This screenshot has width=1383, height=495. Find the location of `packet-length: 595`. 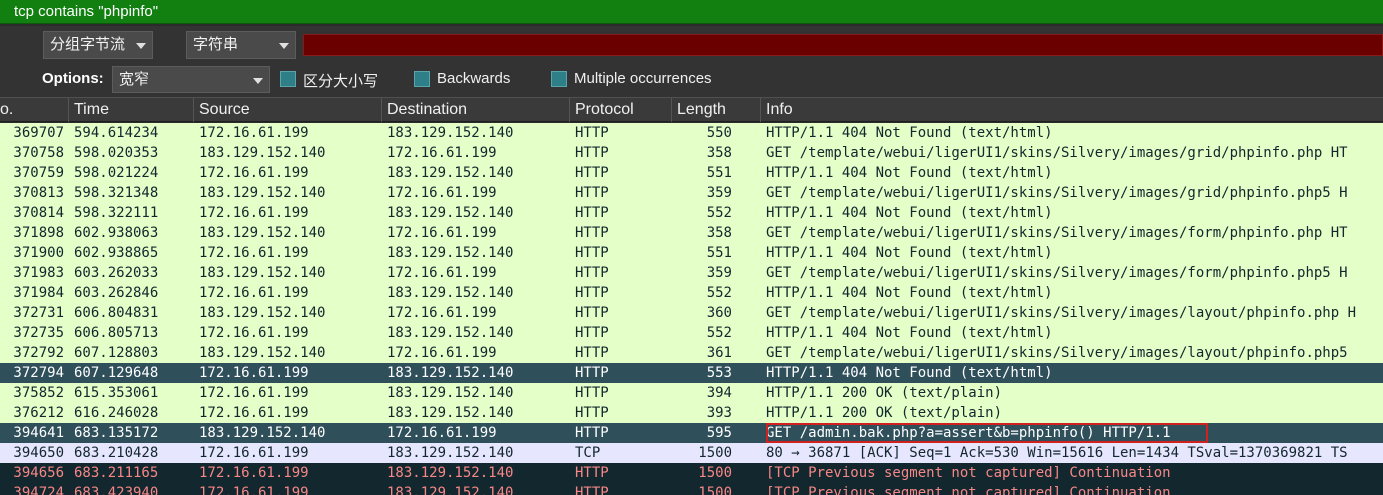

packet-length: 595 is located at coordinates (719, 433).